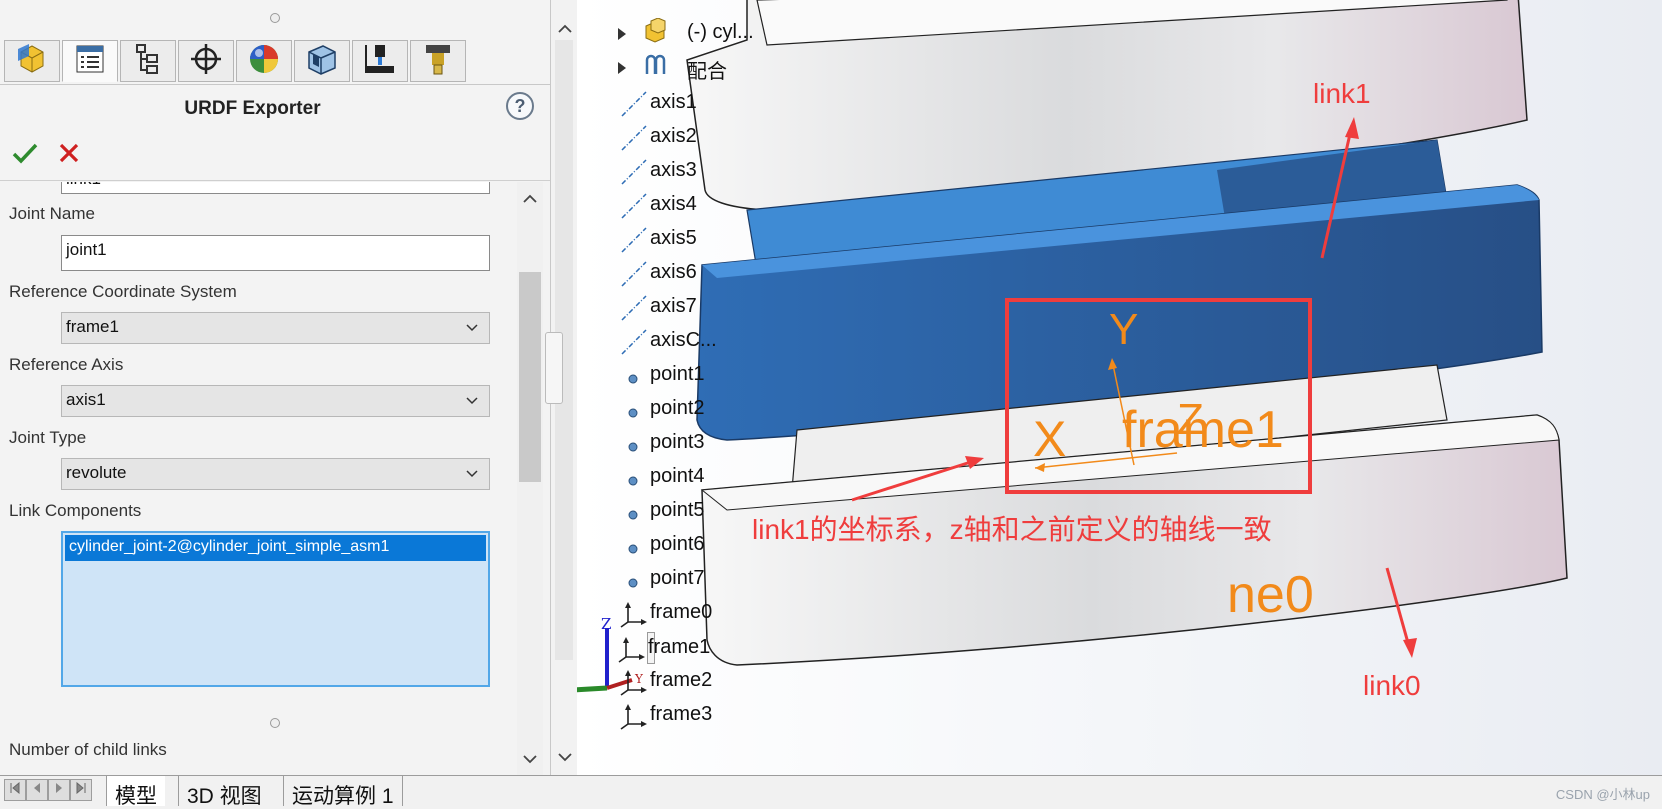  I want to click on help-button: ?, so click(520, 106).